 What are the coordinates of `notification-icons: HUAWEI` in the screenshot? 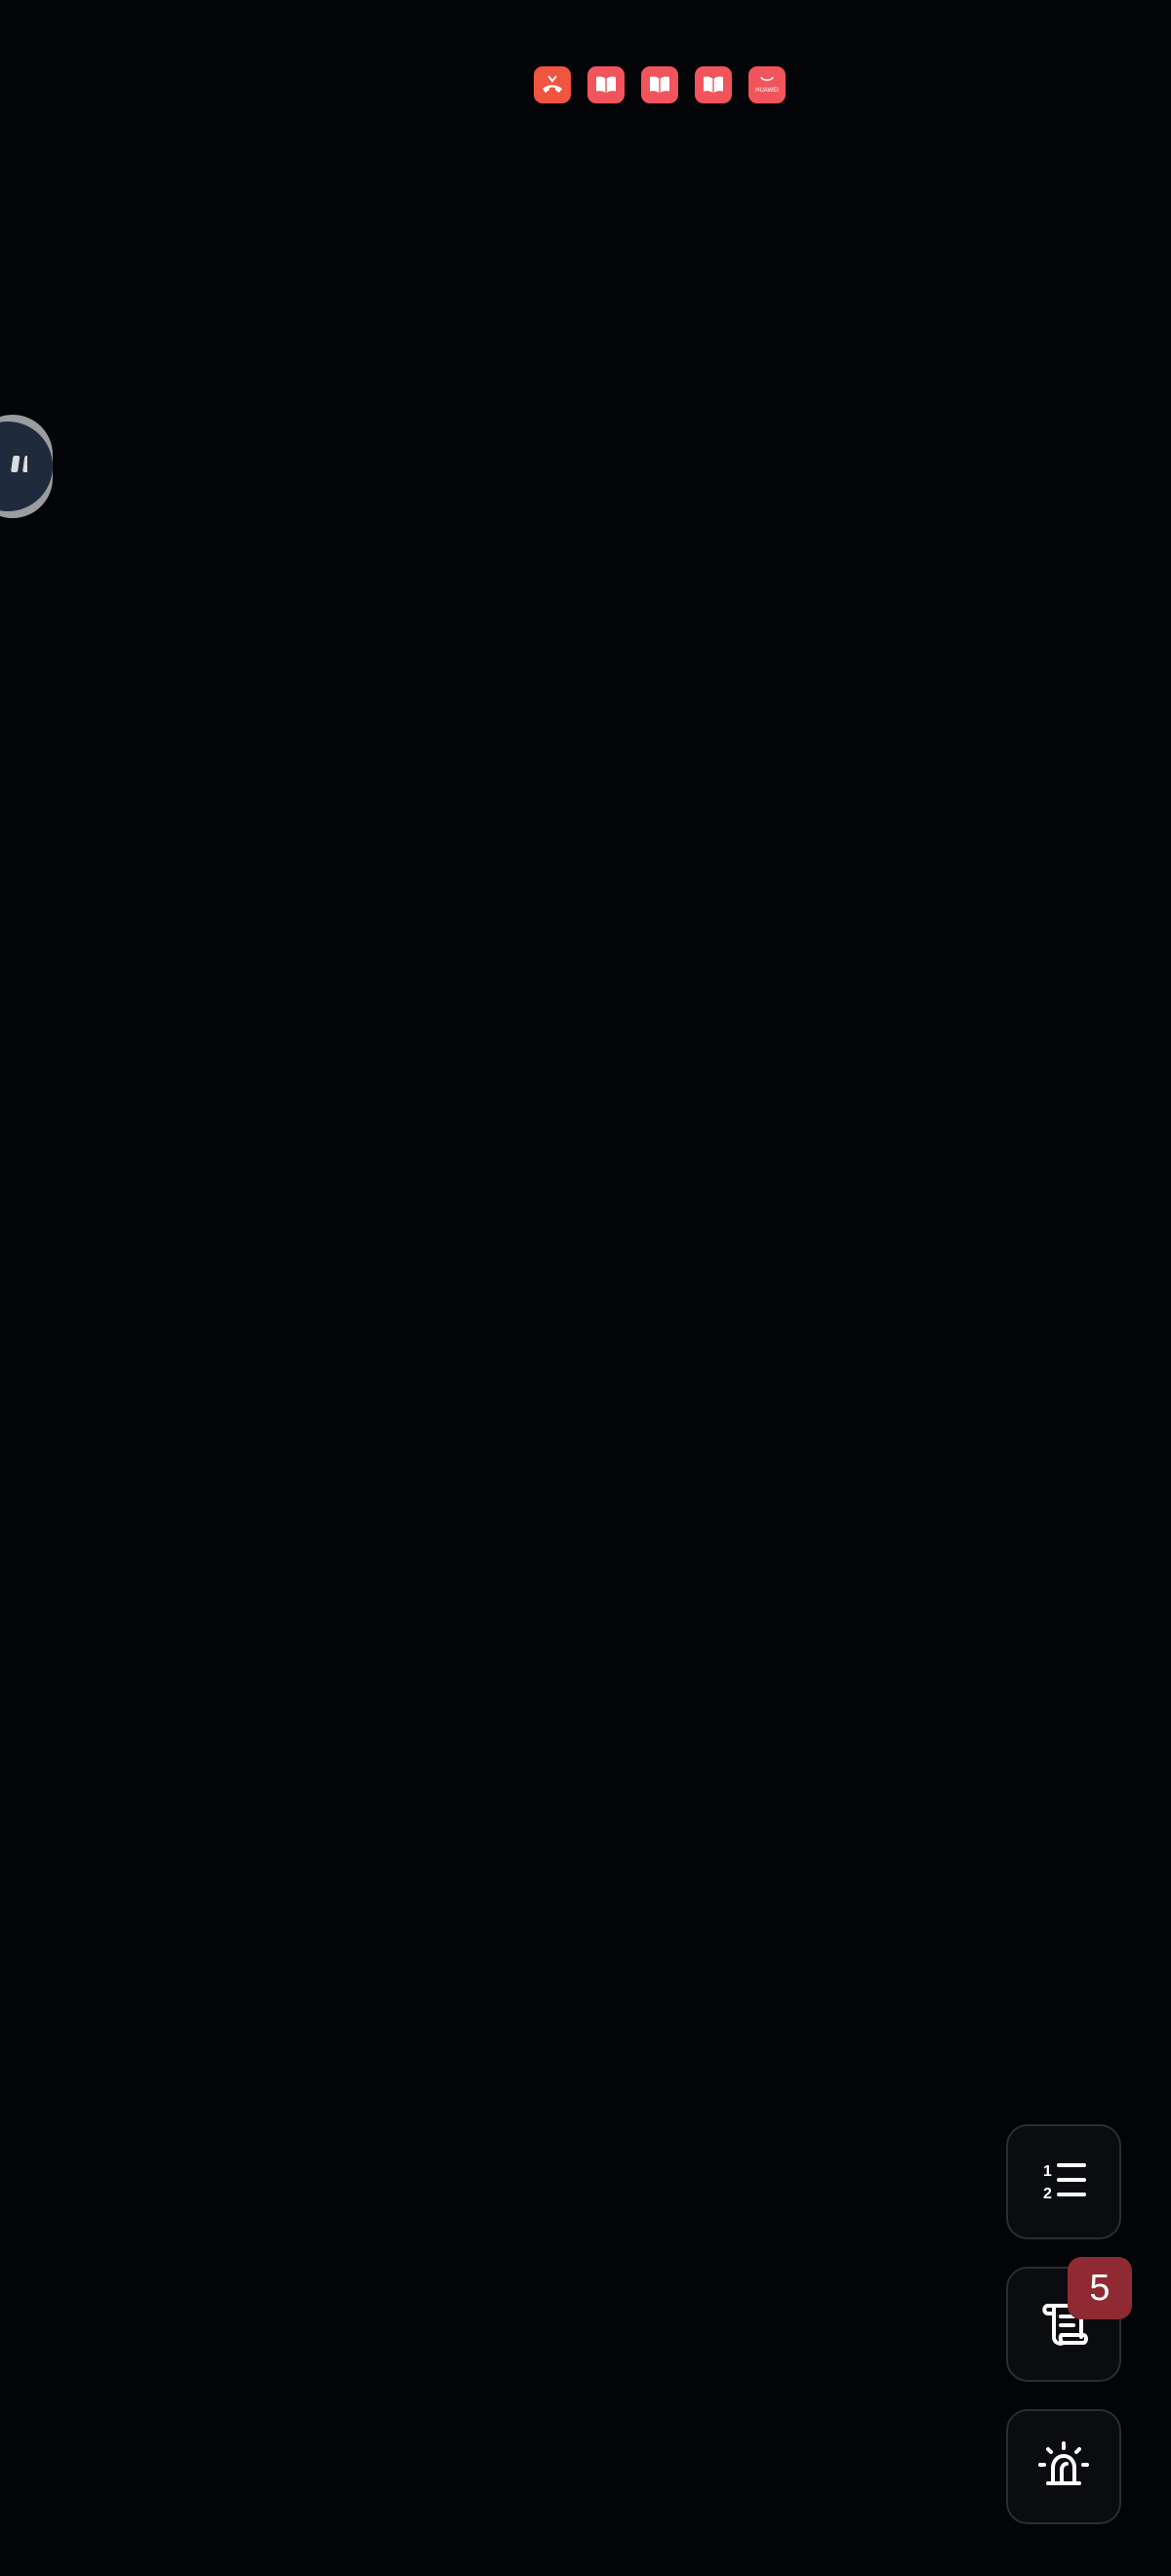 It's located at (660, 84).